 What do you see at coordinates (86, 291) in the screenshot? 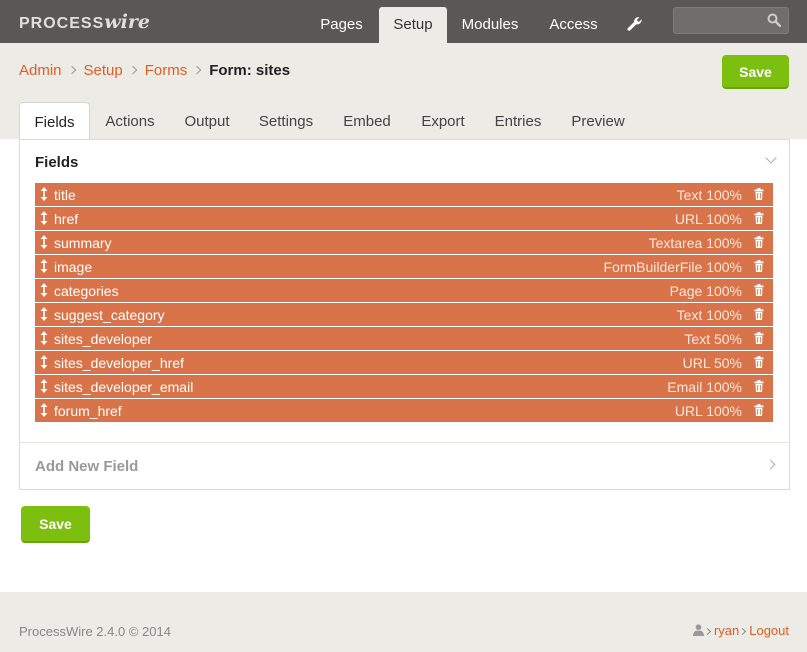
I see `field-name: categories` at bounding box center [86, 291].